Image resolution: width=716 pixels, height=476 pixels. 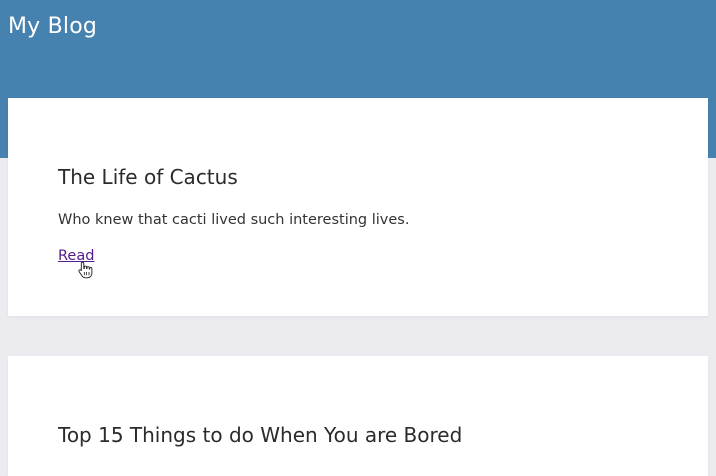 What do you see at coordinates (260, 435) in the screenshot?
I see `post-title: Top 15 Things to do When You are Bored` at bounding box center [260, 435].